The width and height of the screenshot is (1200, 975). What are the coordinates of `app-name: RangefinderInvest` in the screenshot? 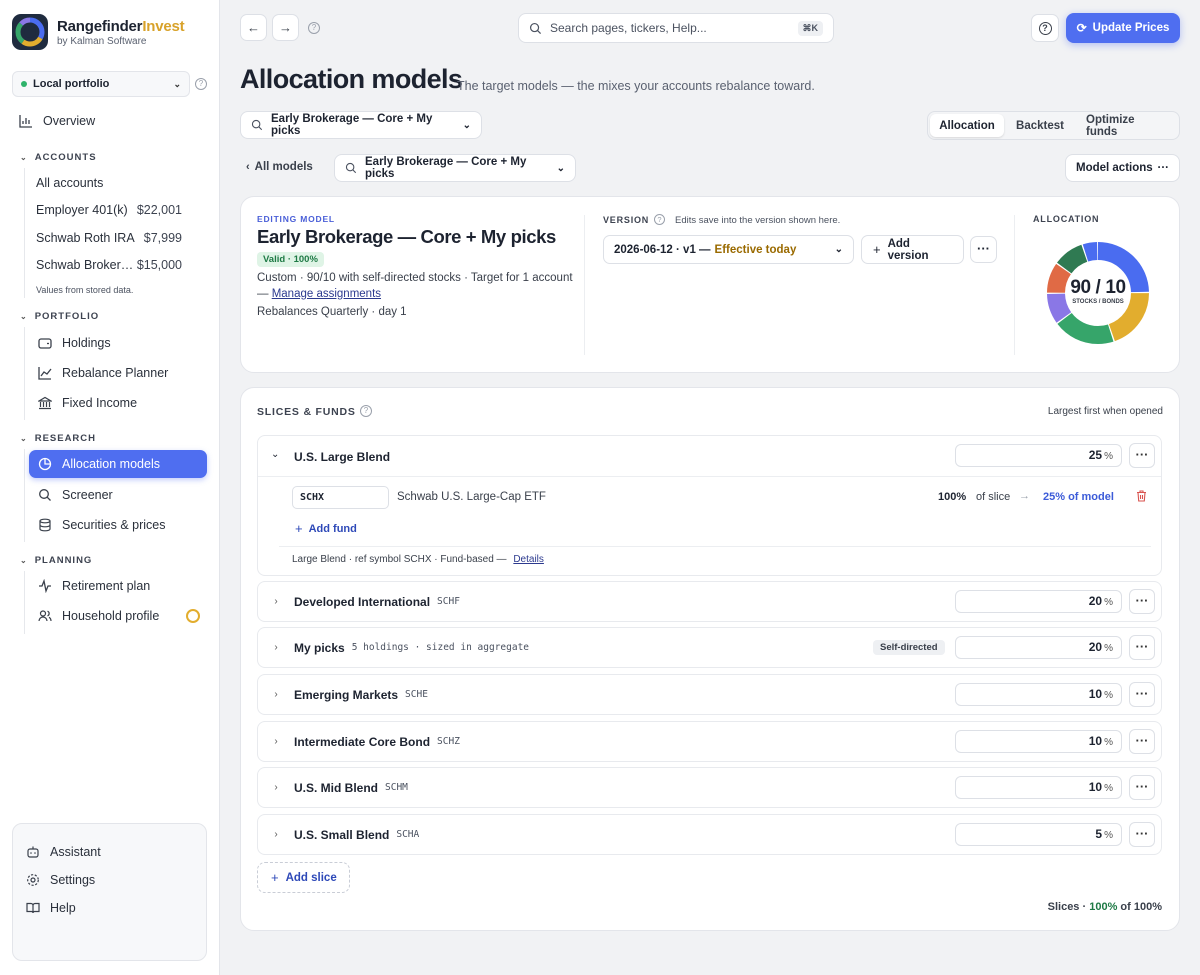 It's located at (121, 26).